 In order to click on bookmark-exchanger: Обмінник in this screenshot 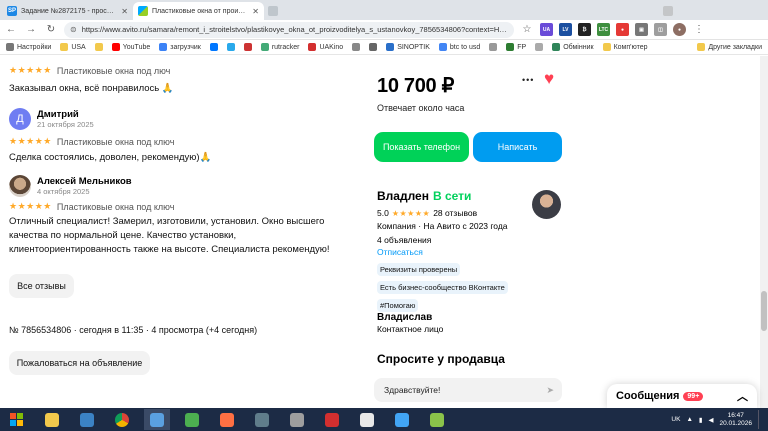, I will do `click(573, 47)`.